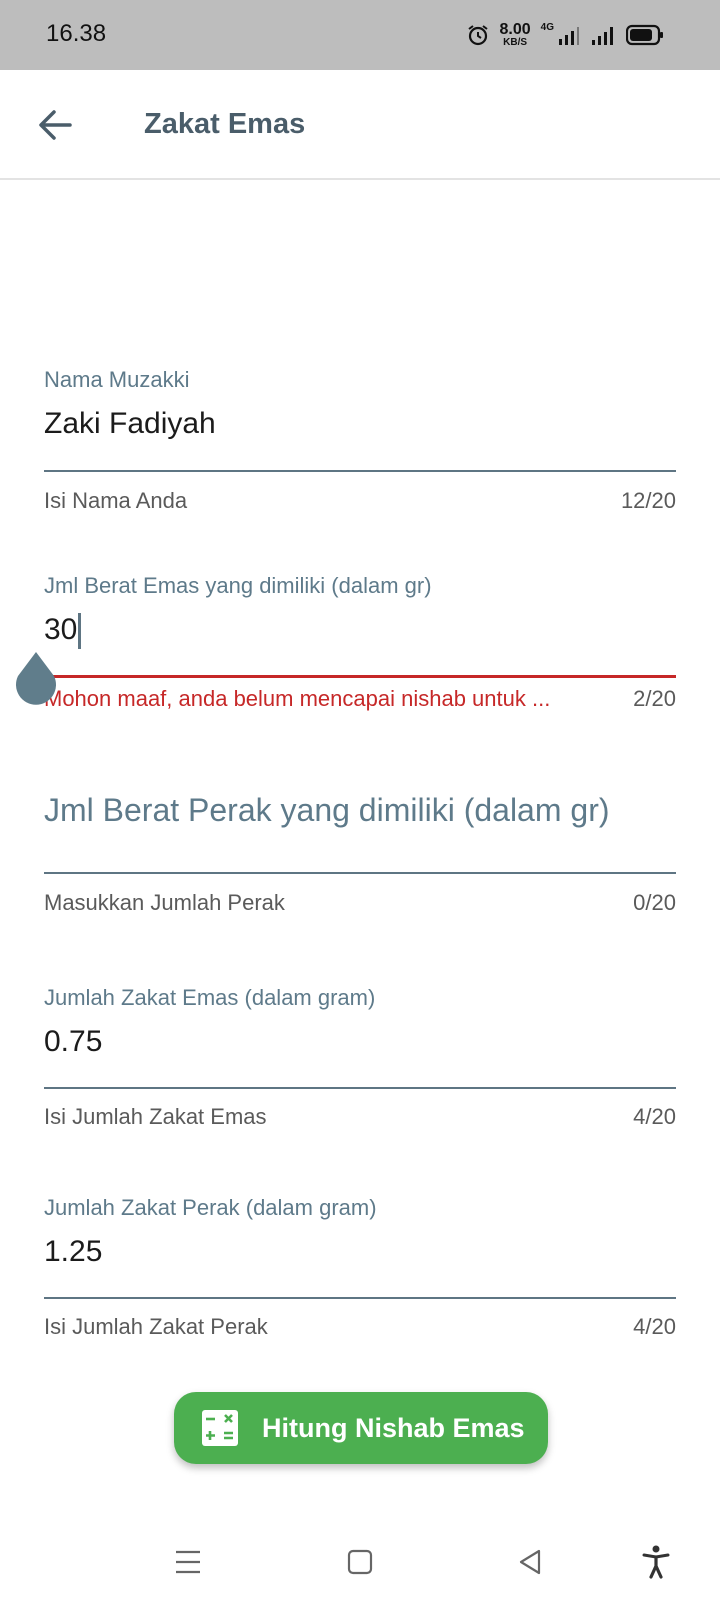 The width and height of the screenshot is (720, 1600). Describe the element at coordinates (360, 676) in the screenshot. I see `emas-underline` at that location.